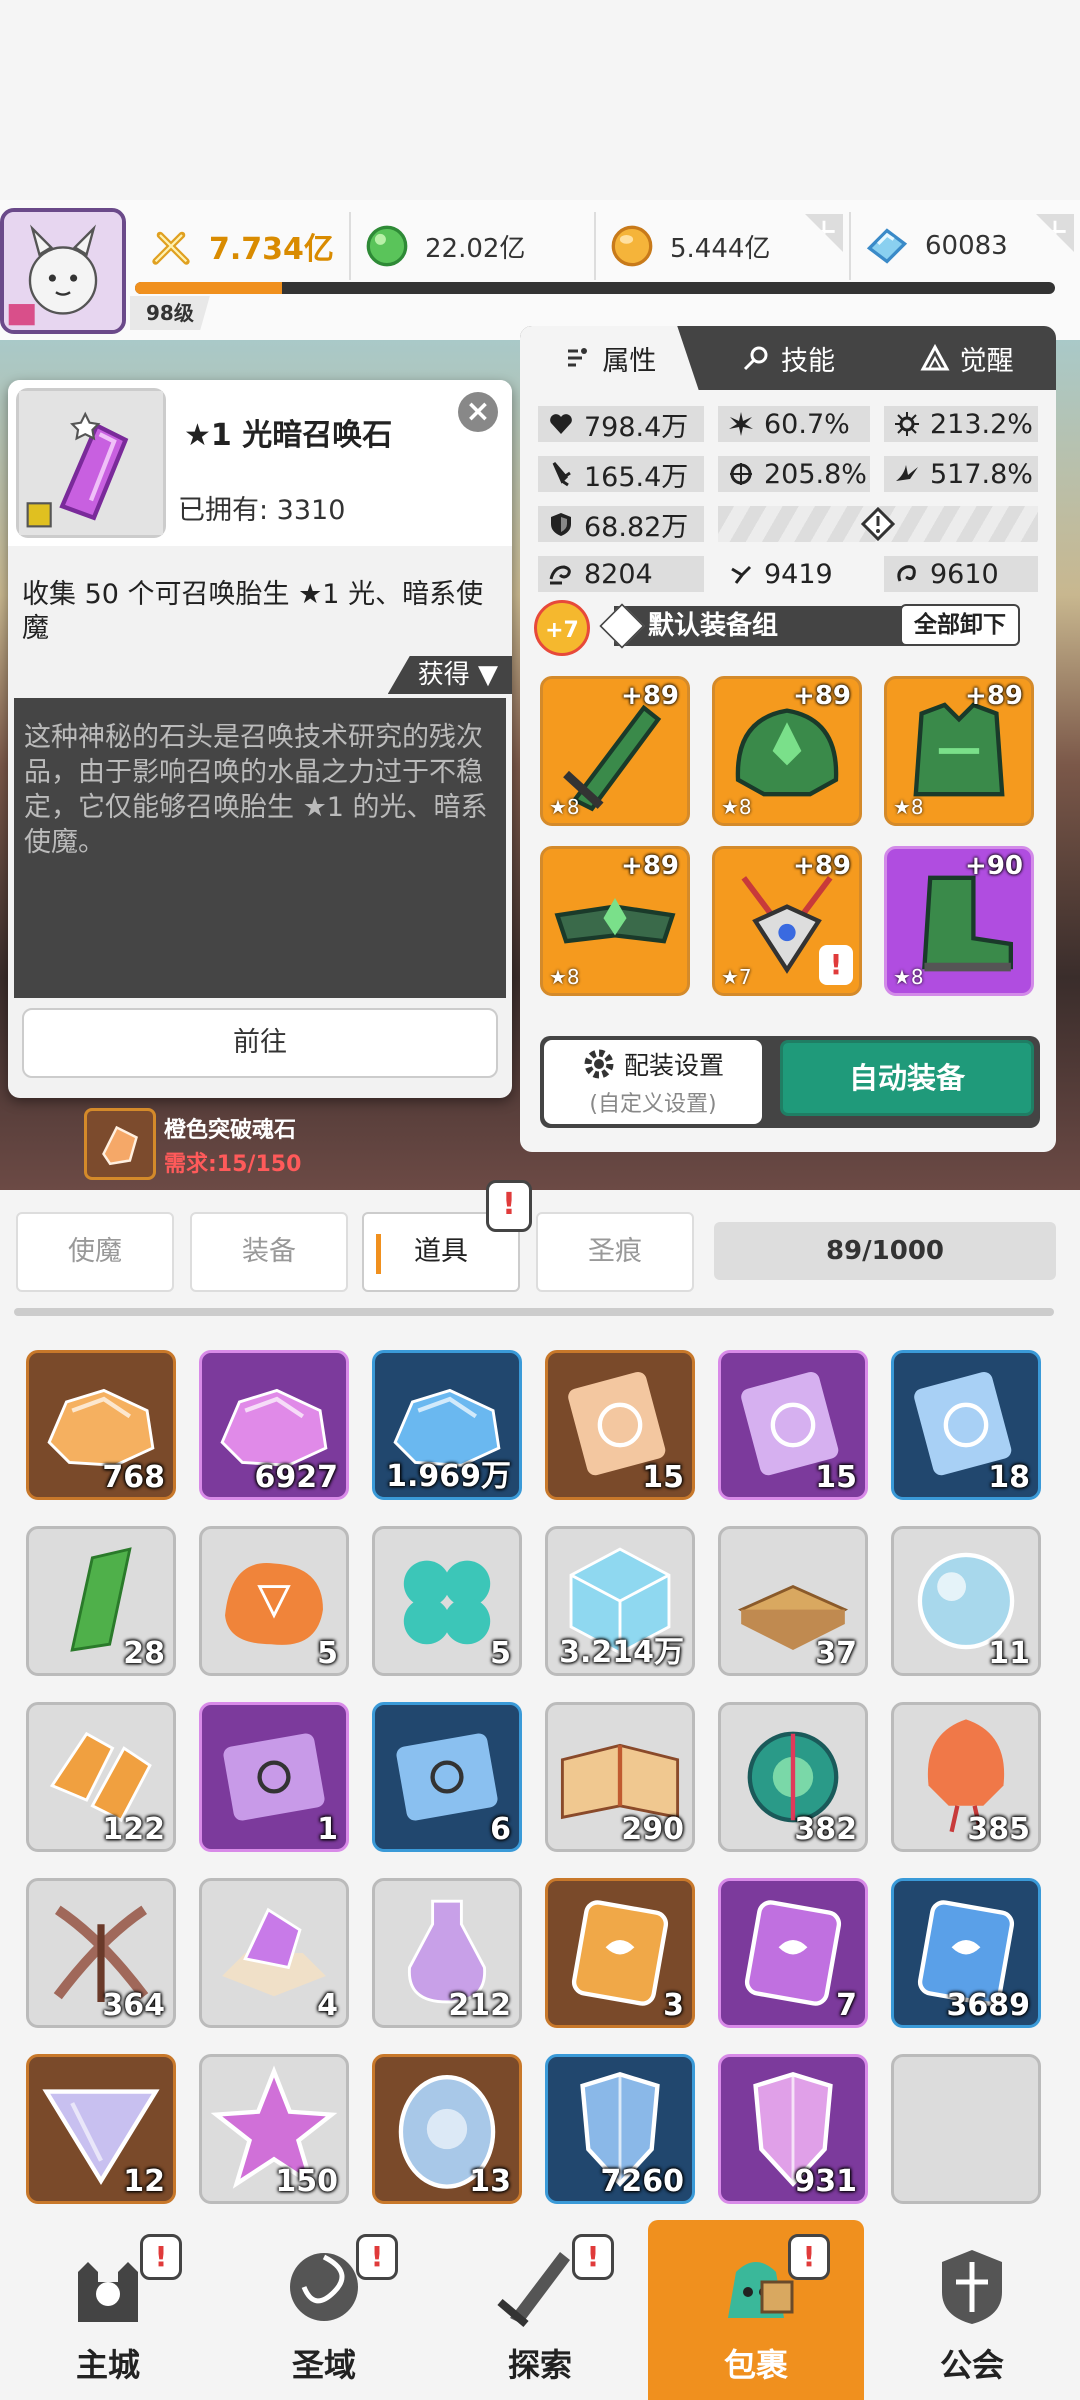  Describe the element at coordinates (377, 2257) in the screenshot. I see `nav-alert-badge: !` at that location.